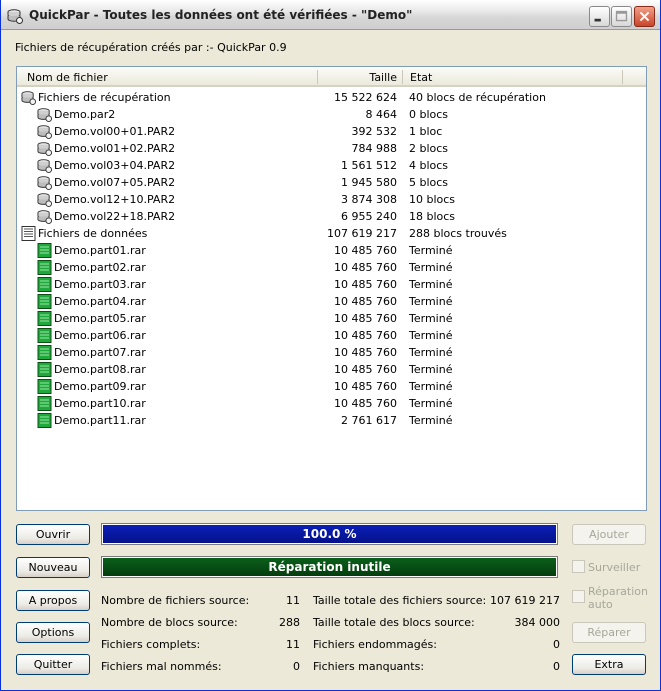 The height and width of the screenshot is (691, 661). Describe the element at coordinates (53, 632) in the screenshot. I see `options-button: Options` at that location.